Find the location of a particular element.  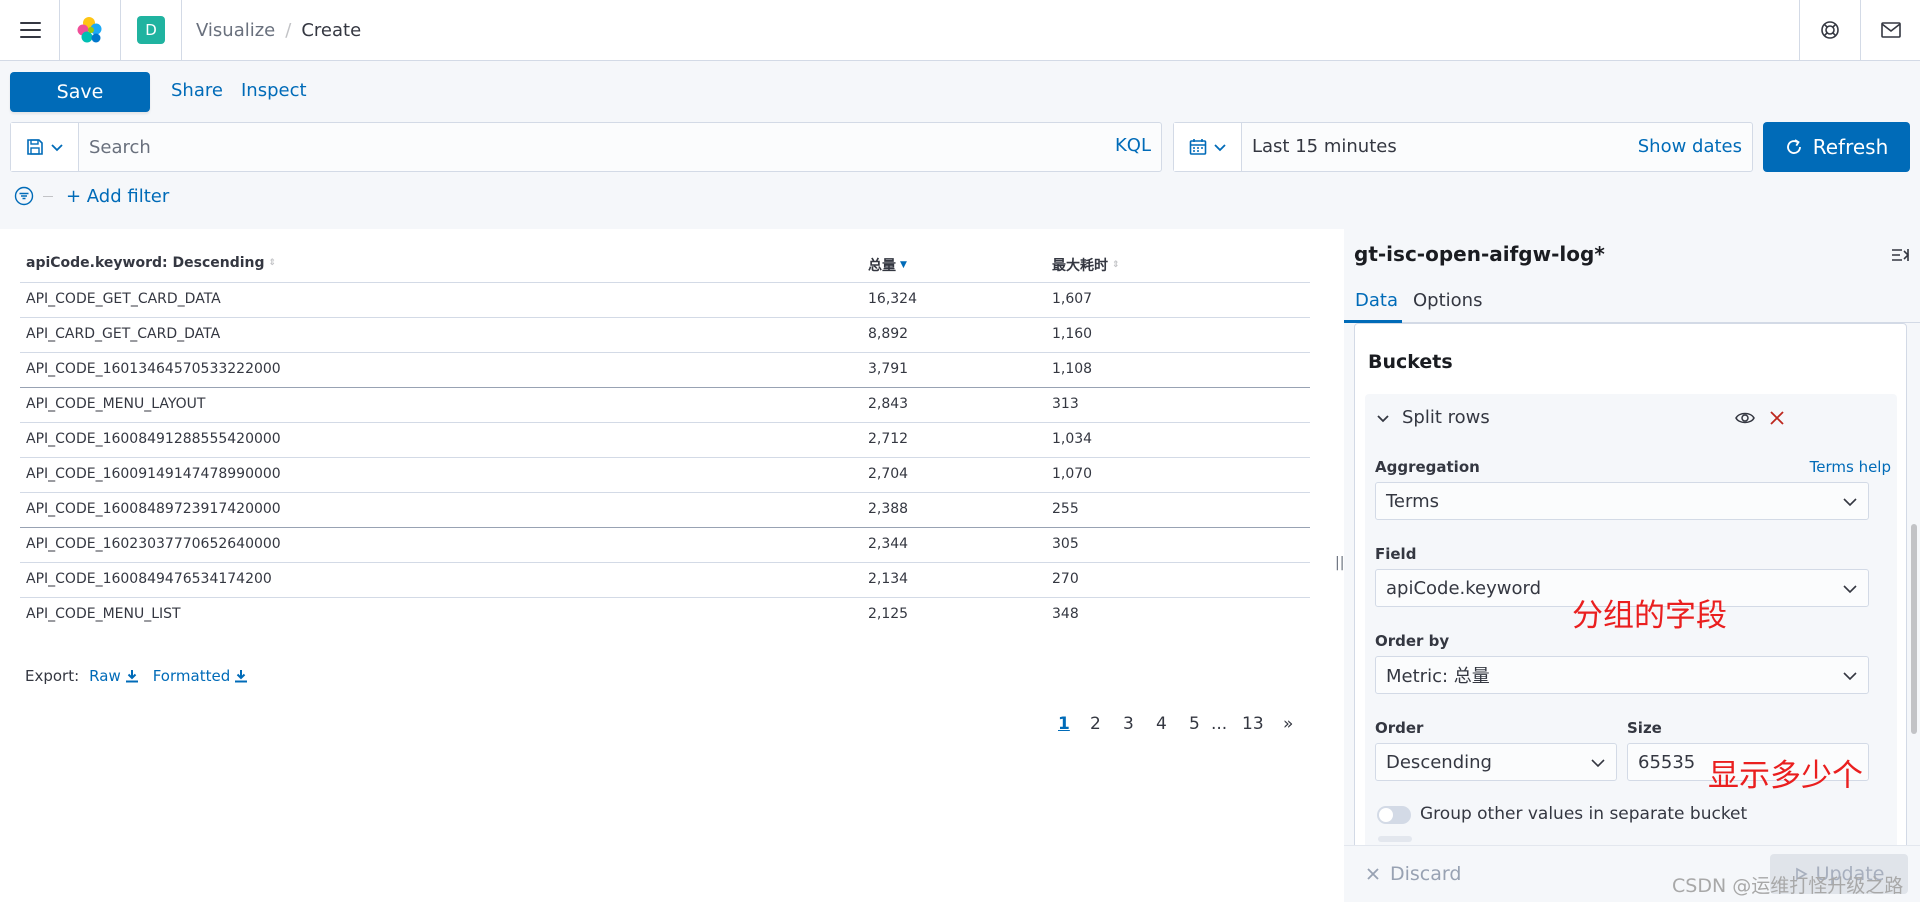

table-cell-total: 2,125 is located at coordinates (888, 614).